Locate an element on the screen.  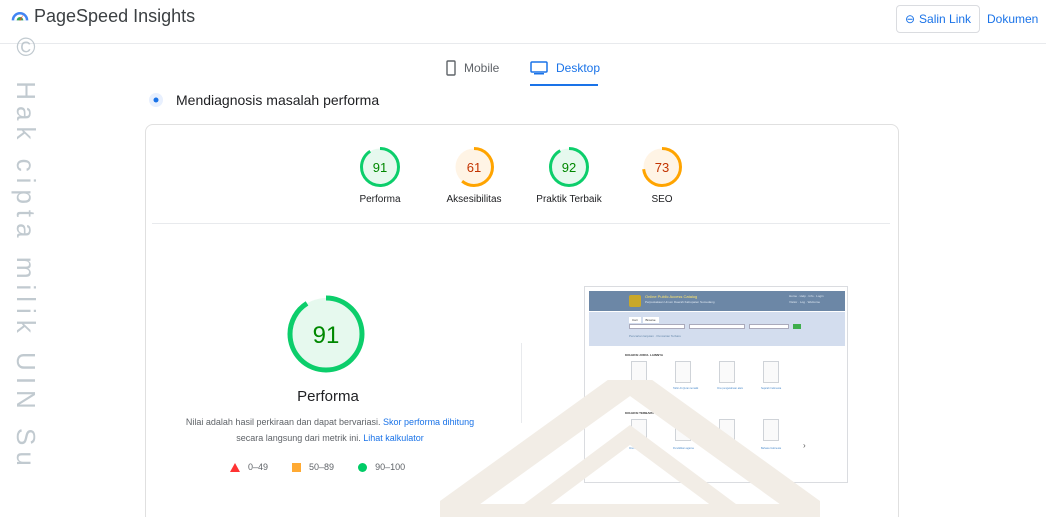
score-gauge: 73 SEO is located at coordinates (662, 175).